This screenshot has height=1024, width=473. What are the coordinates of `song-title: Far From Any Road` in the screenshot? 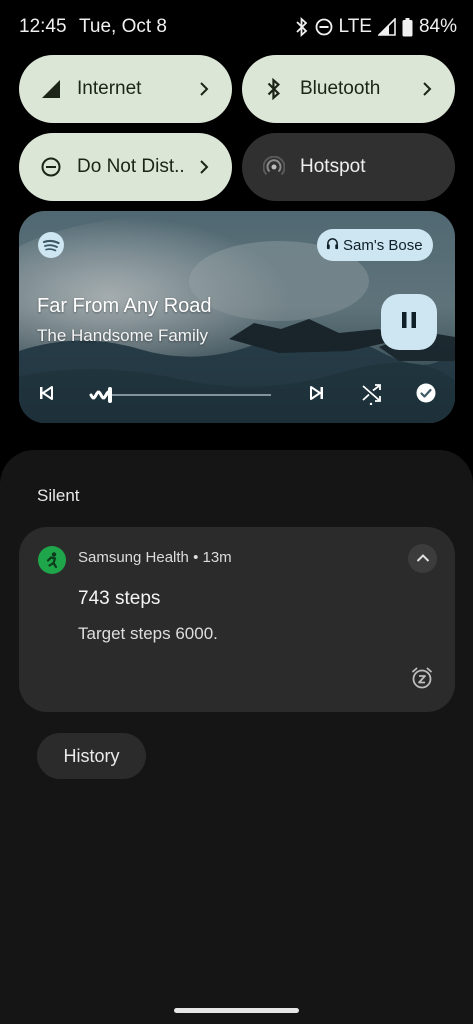 It's located at (124, 306).